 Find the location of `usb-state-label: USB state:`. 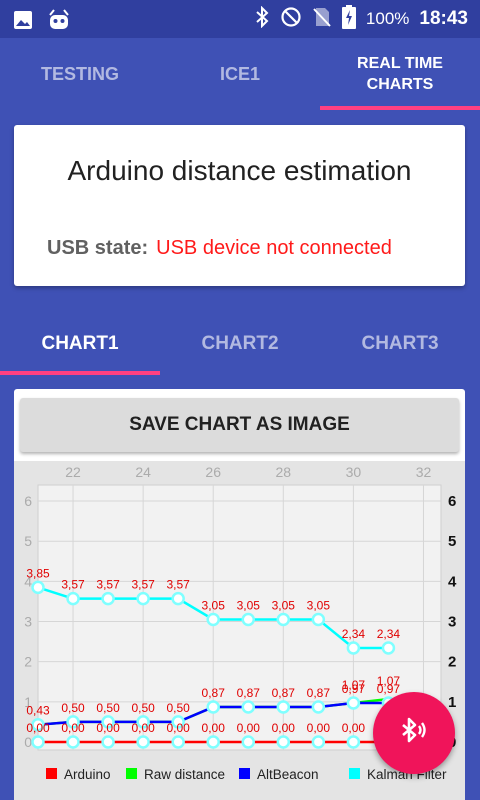

usb-state-label: USB state: is located at coordinates (98, 248).